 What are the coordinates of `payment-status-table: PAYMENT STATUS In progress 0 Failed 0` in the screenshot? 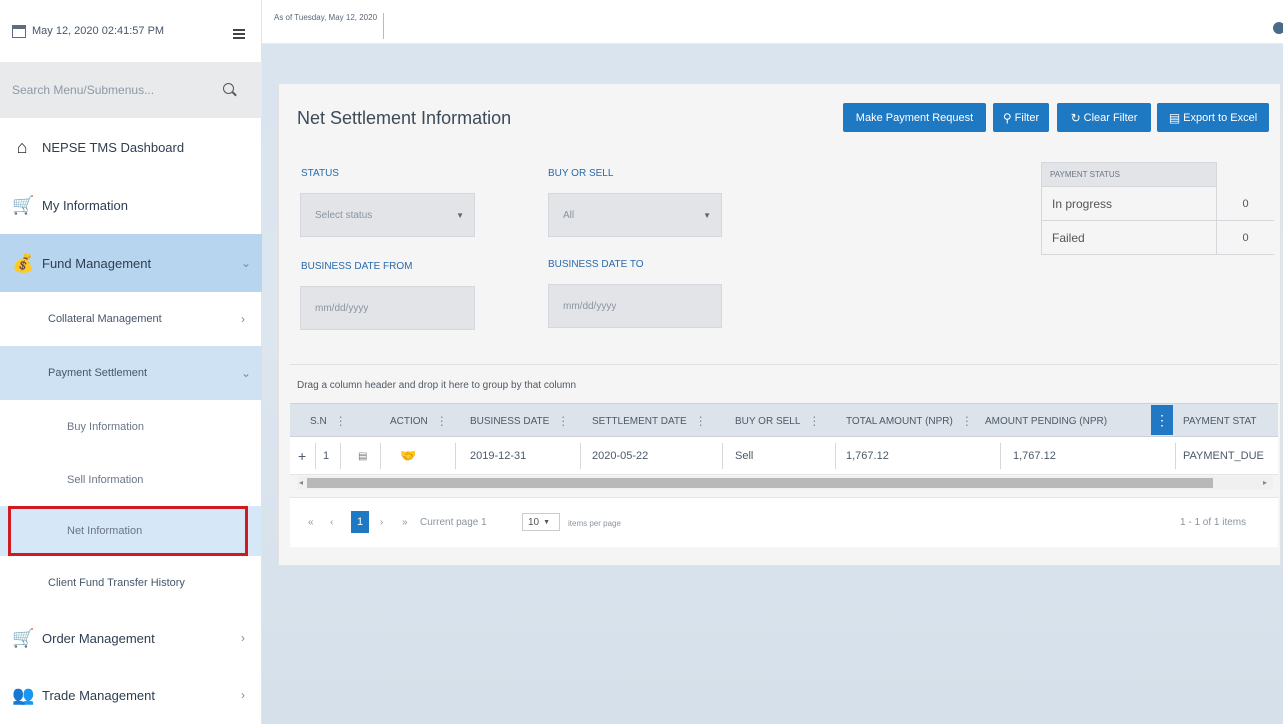 It's located at (1157, 208).